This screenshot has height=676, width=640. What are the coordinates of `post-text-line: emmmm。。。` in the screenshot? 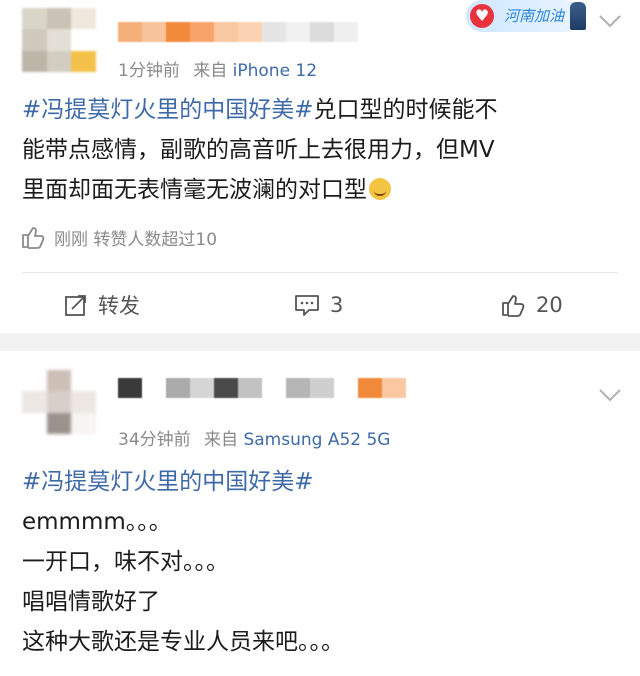 It's located at (97, 522).